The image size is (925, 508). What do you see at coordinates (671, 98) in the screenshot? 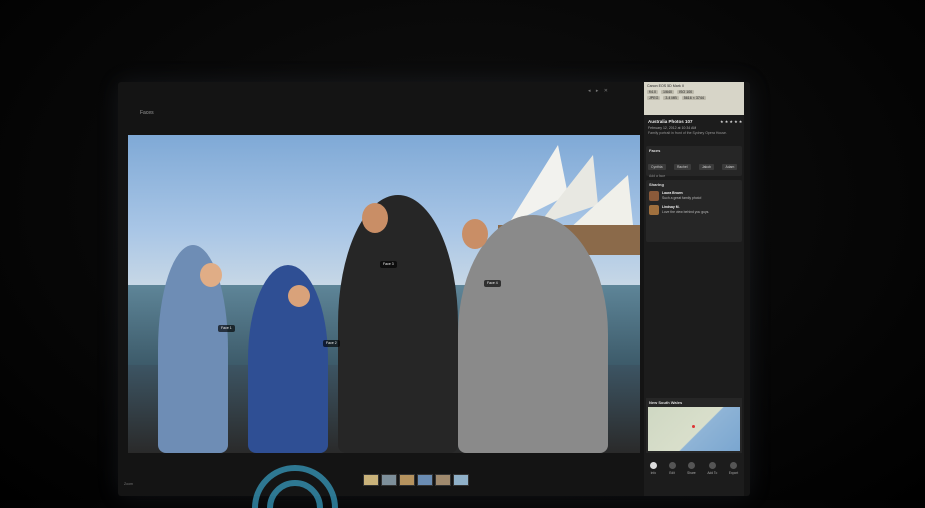
I see `filesize: 3.4 MB` at bounding box center [671, 98].